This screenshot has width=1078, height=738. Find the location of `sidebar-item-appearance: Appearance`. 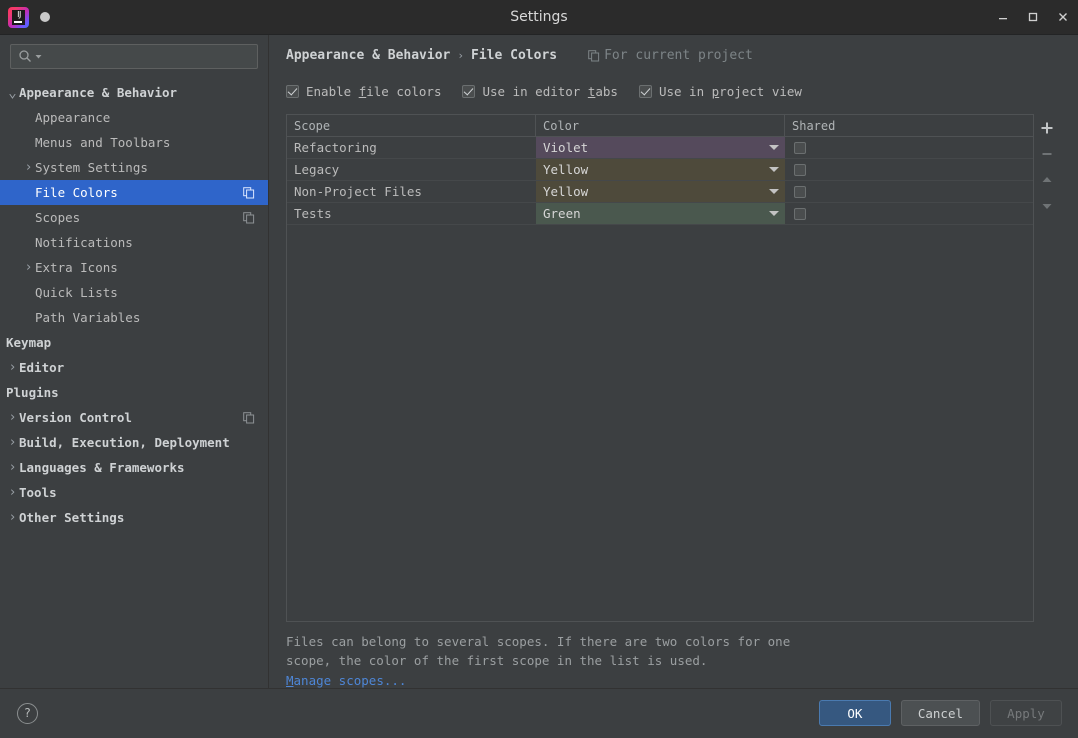

sidebar-item-appearance: Appearance is located at coordinates (134, 117).